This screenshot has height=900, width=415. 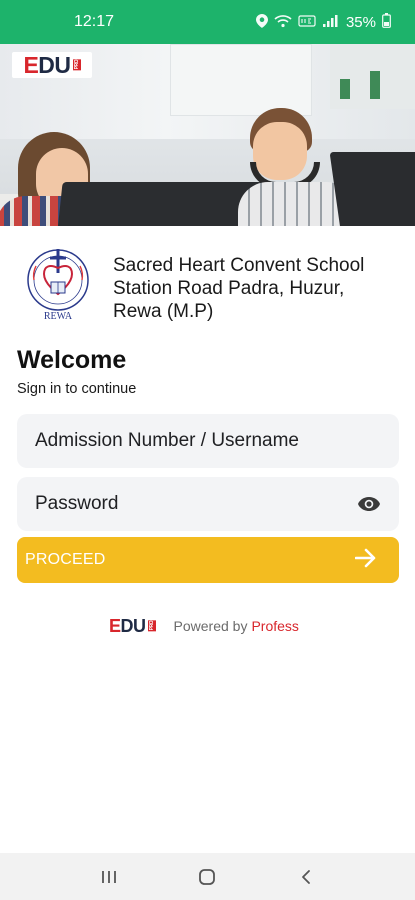 I want to click on username-input: Admission Number / Username, so click(x=208, y=441).